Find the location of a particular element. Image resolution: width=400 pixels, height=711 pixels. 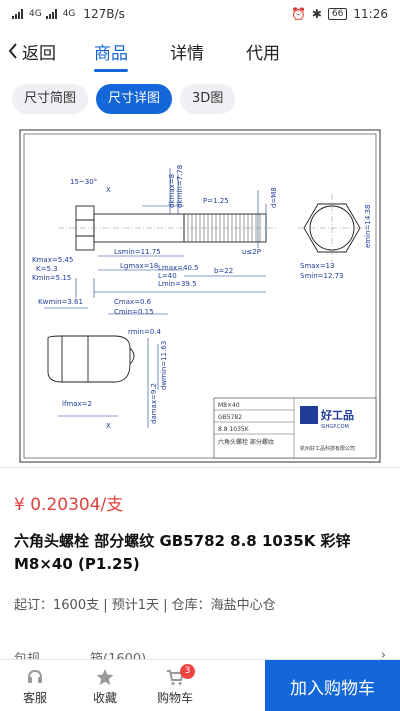

back-button: 返回 is located at coordinates (32, 51).